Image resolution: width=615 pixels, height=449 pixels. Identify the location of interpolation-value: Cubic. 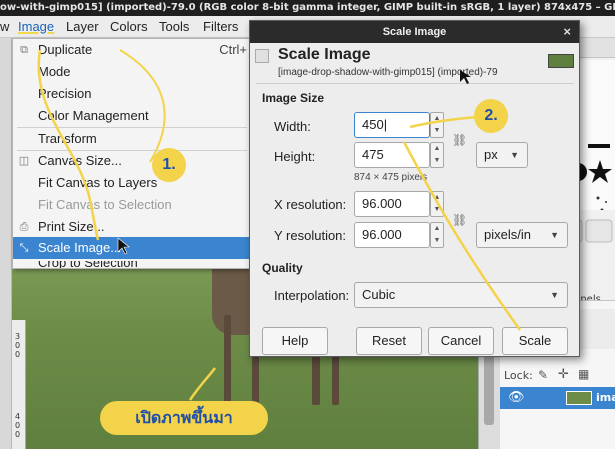
(379, 294).